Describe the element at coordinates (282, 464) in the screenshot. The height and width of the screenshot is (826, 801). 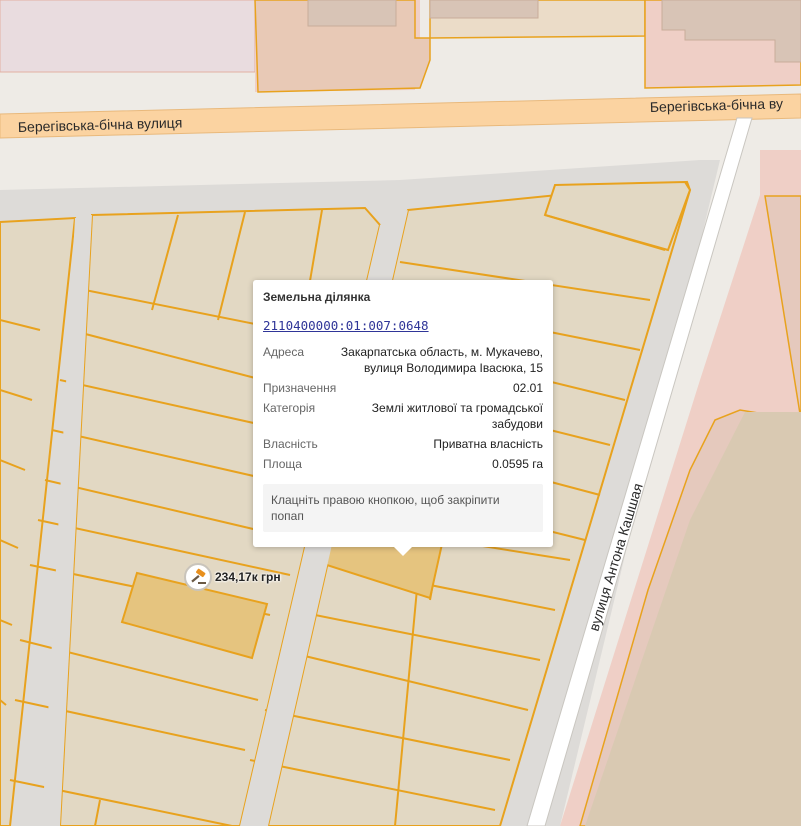
I see `property-key: Площа` at that location.